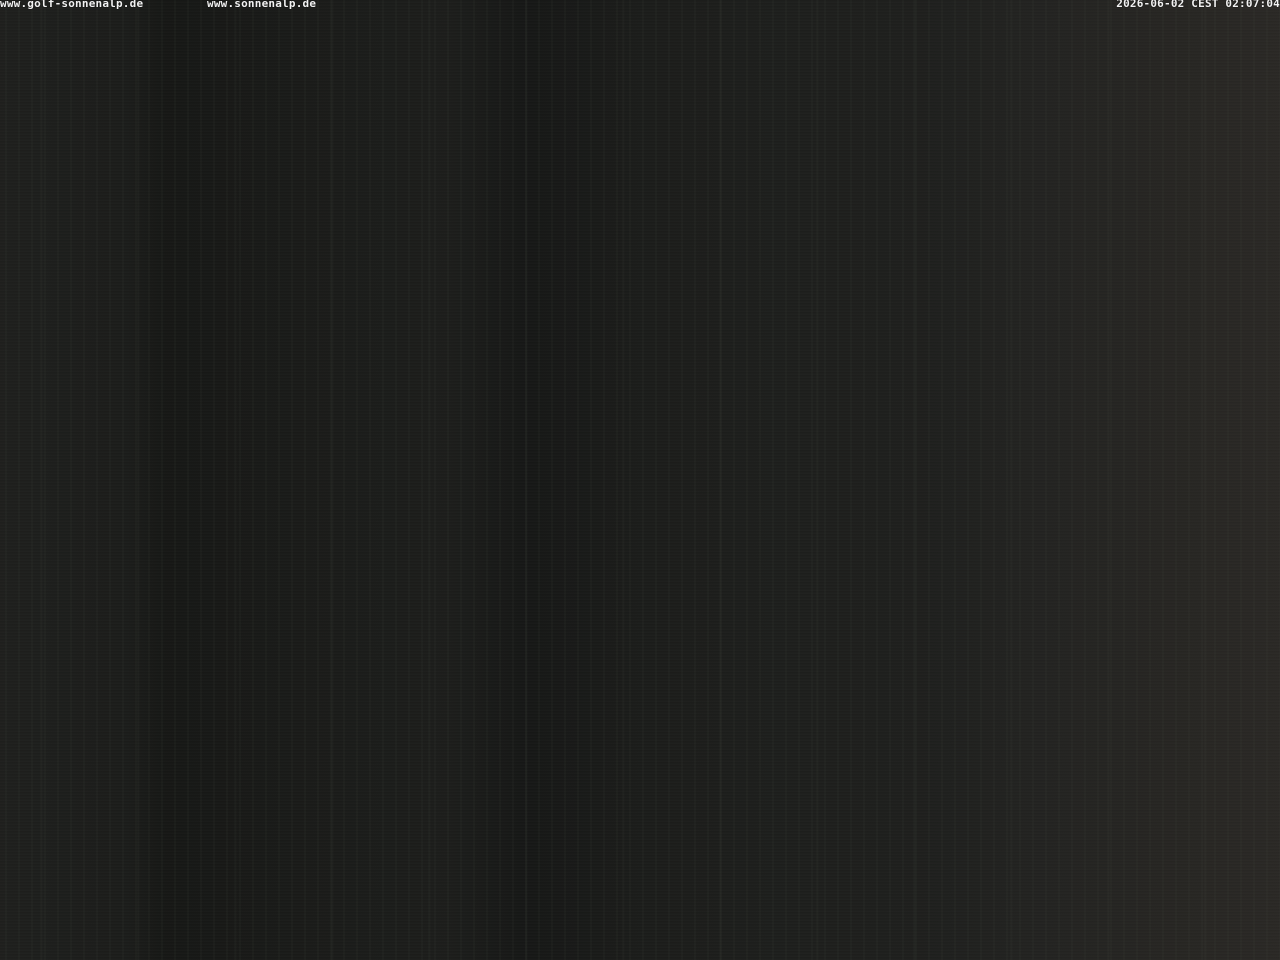 This screenshot has width=1280, height=960. What do you see at coordinates (262, 5) in the screenshot?
I see `secondary-url-label: www.sonnenalp.de` at bounding box center [262, 5].